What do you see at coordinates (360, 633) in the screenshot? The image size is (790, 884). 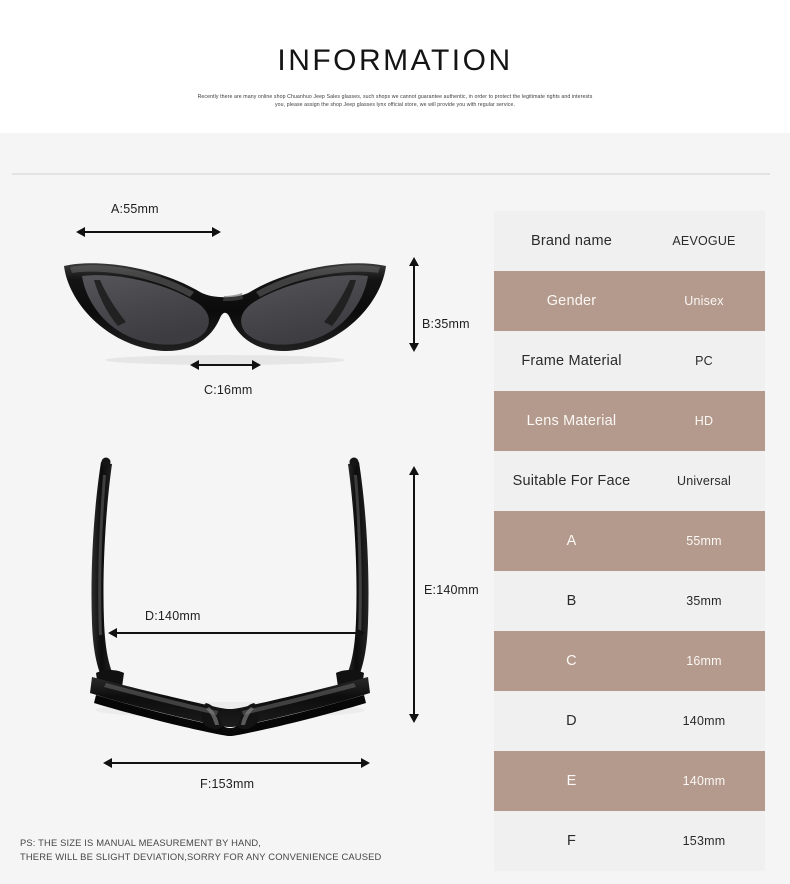 I see `dimension-arrow-d-cap-right` at bounding box center [360, 633].